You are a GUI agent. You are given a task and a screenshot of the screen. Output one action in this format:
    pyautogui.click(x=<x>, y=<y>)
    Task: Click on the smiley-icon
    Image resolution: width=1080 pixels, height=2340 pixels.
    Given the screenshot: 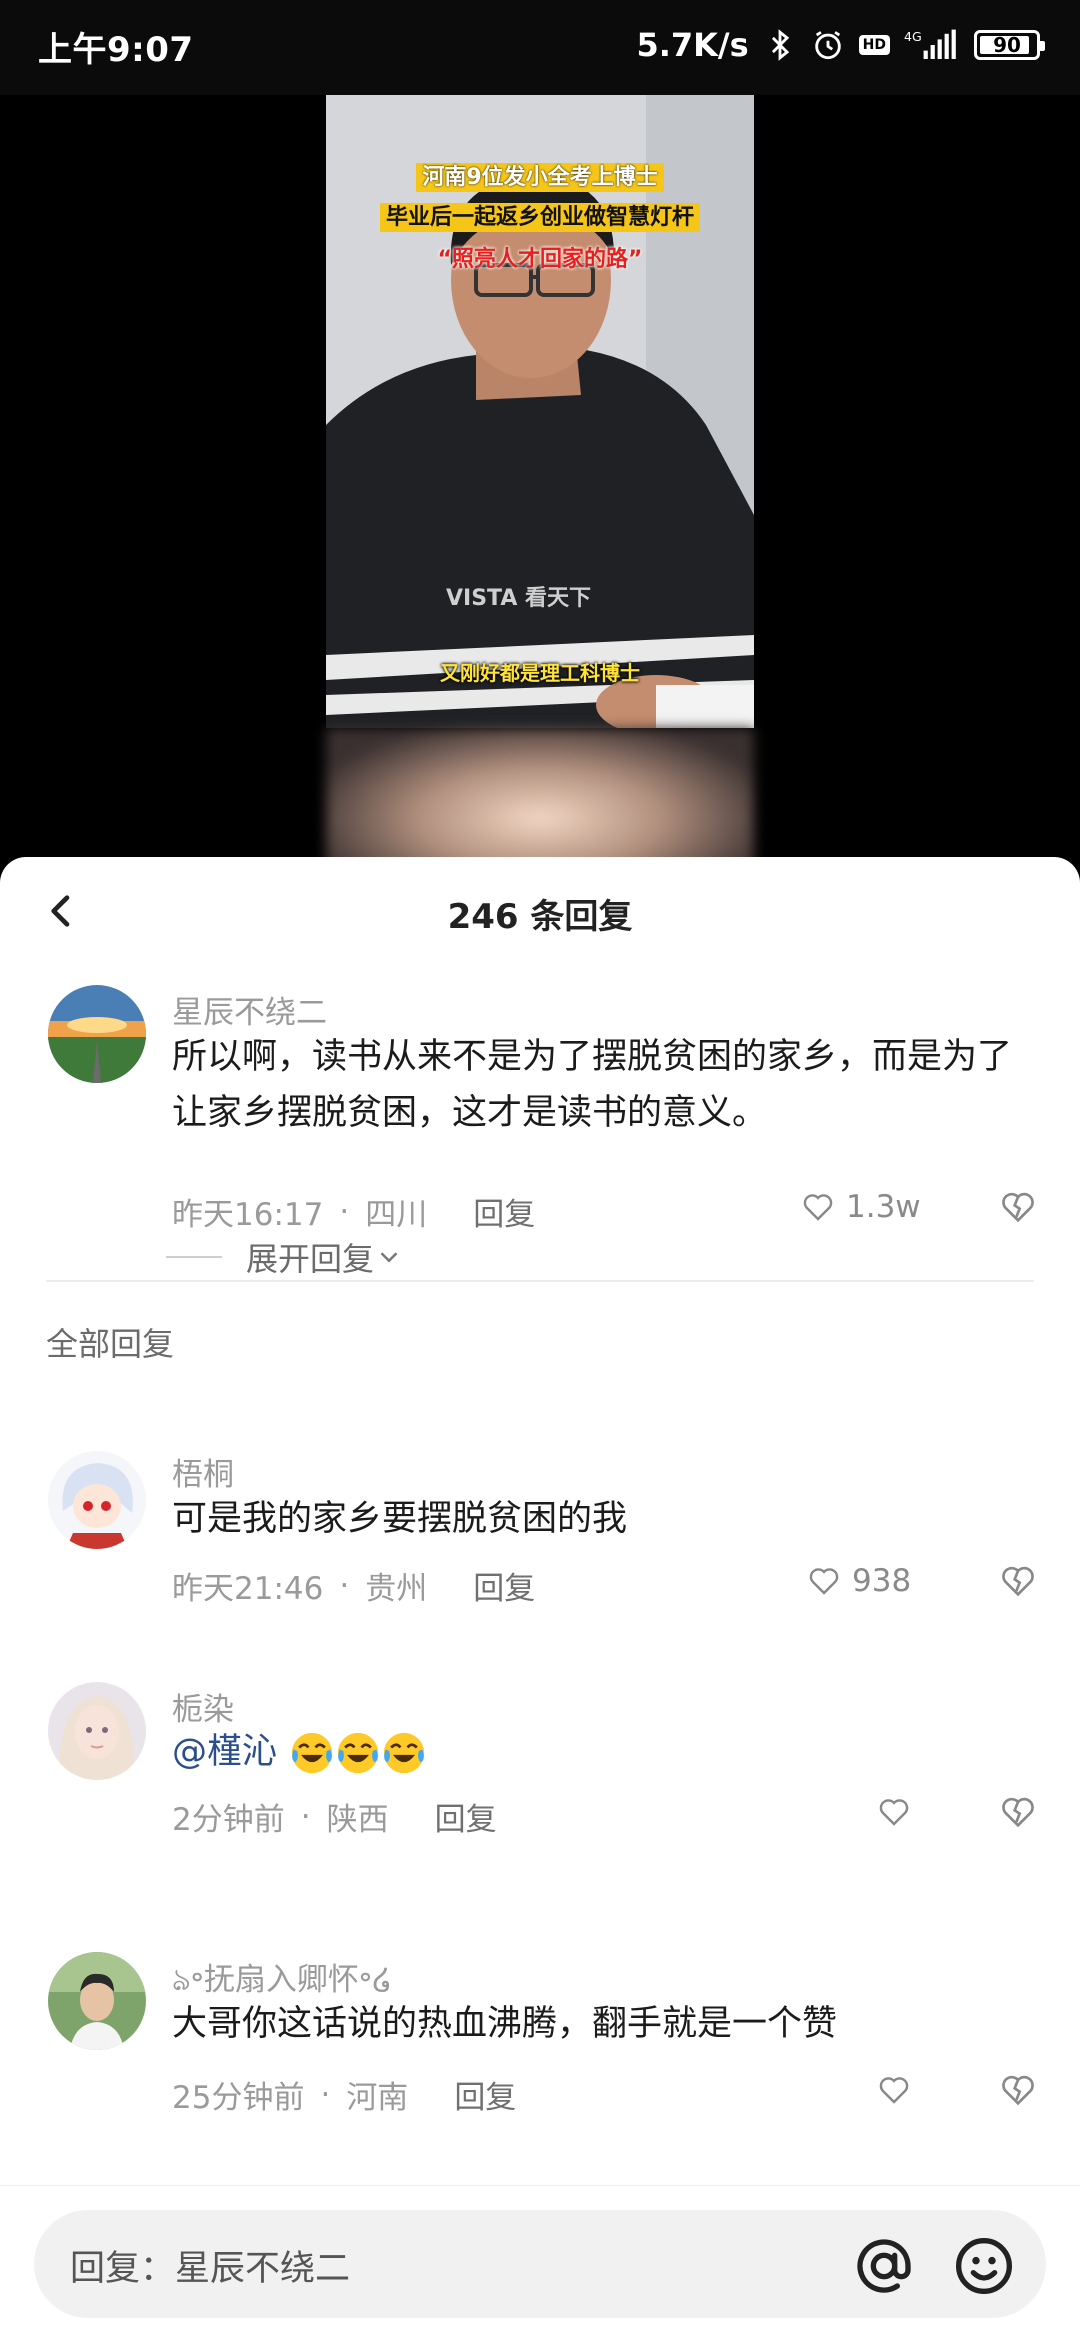 What is the action you would take?
    pyautogui.click(x=984, y=2266)
    